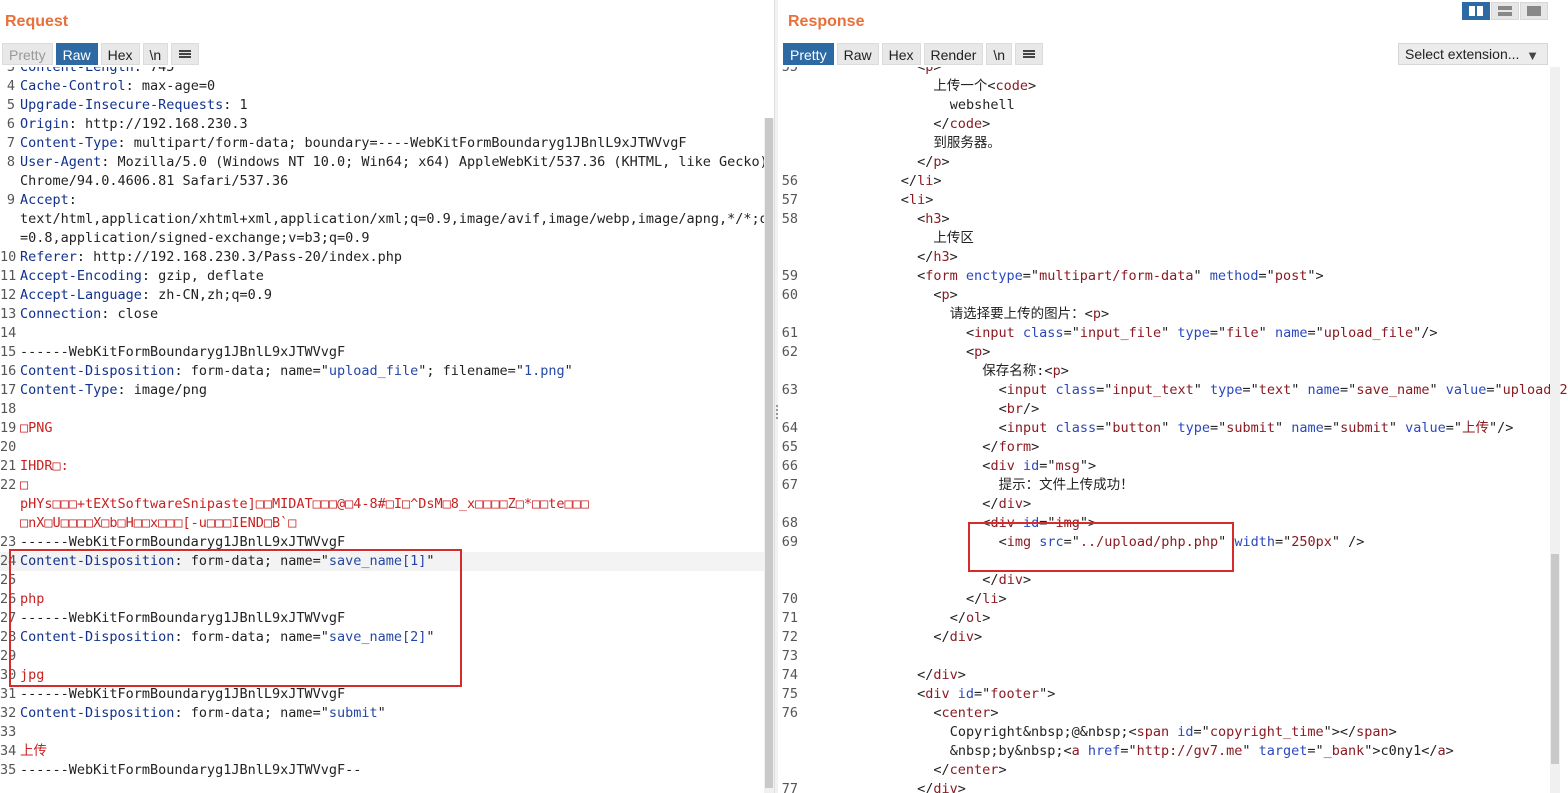 Image resolution: width=1568 pixels, height=793 pixels. What do you see at coordinates (1173, 162) in the screenshot?
I see `code-line: </p>` at bounding box center [1173, 162].